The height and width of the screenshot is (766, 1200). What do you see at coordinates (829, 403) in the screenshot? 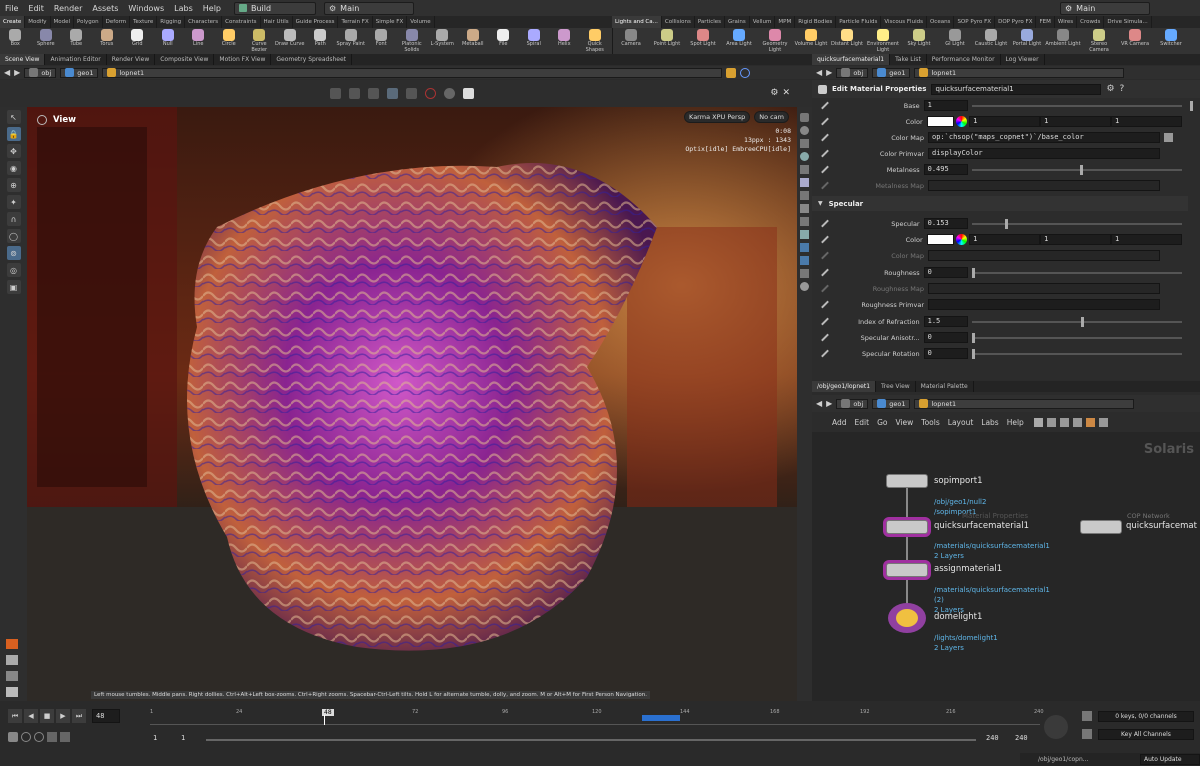
I see `network-forward-icon: ▶` at bounding box center [829, 403].